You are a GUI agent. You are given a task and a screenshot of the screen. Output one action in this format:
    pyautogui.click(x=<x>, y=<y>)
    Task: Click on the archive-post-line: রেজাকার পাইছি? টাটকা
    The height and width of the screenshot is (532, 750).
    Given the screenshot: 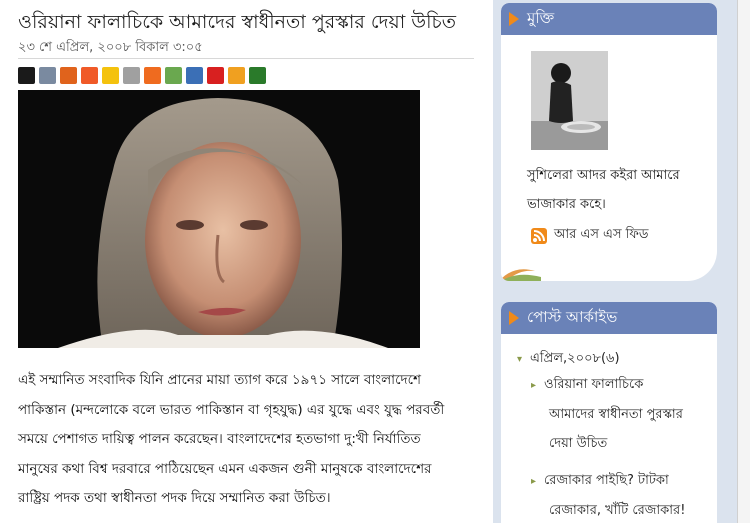 What is the action you would take?
    pyautogui.click(x=606, y=480)
    